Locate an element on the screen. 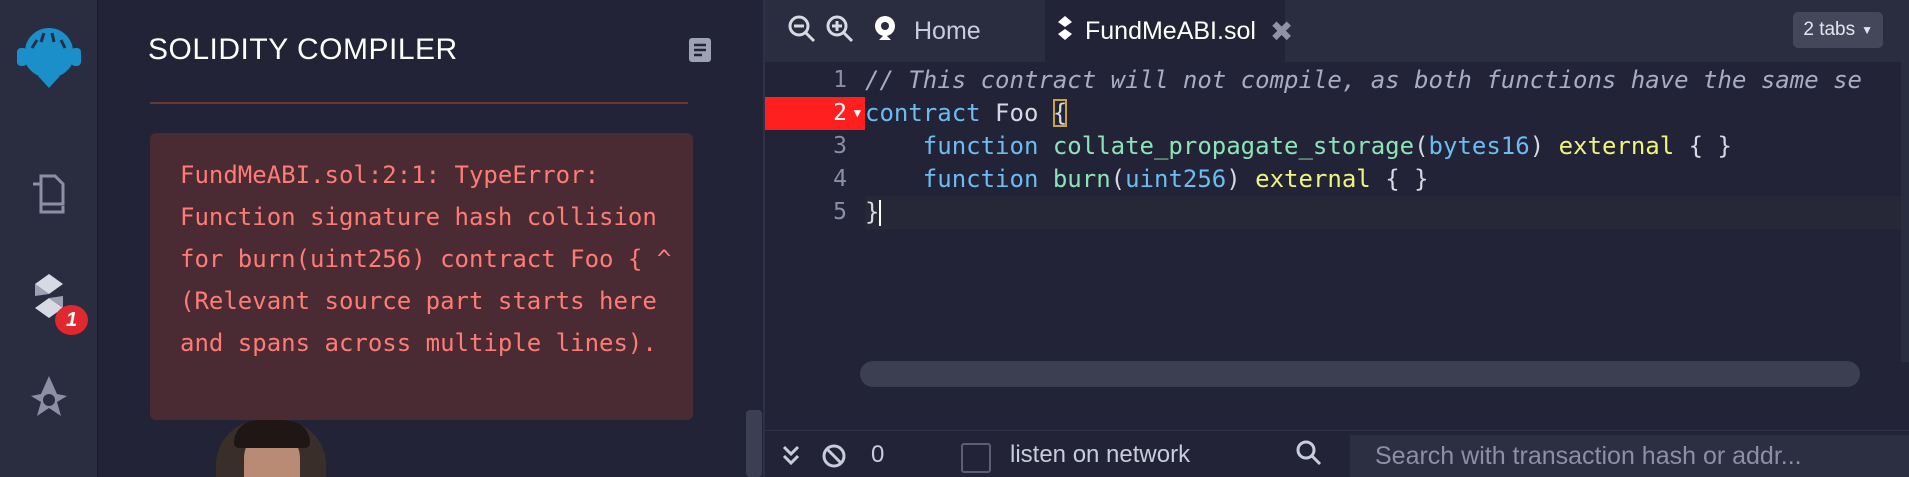 The image size is (1909, 477). line-number-value: 2 is located at coordinates (840, 113).